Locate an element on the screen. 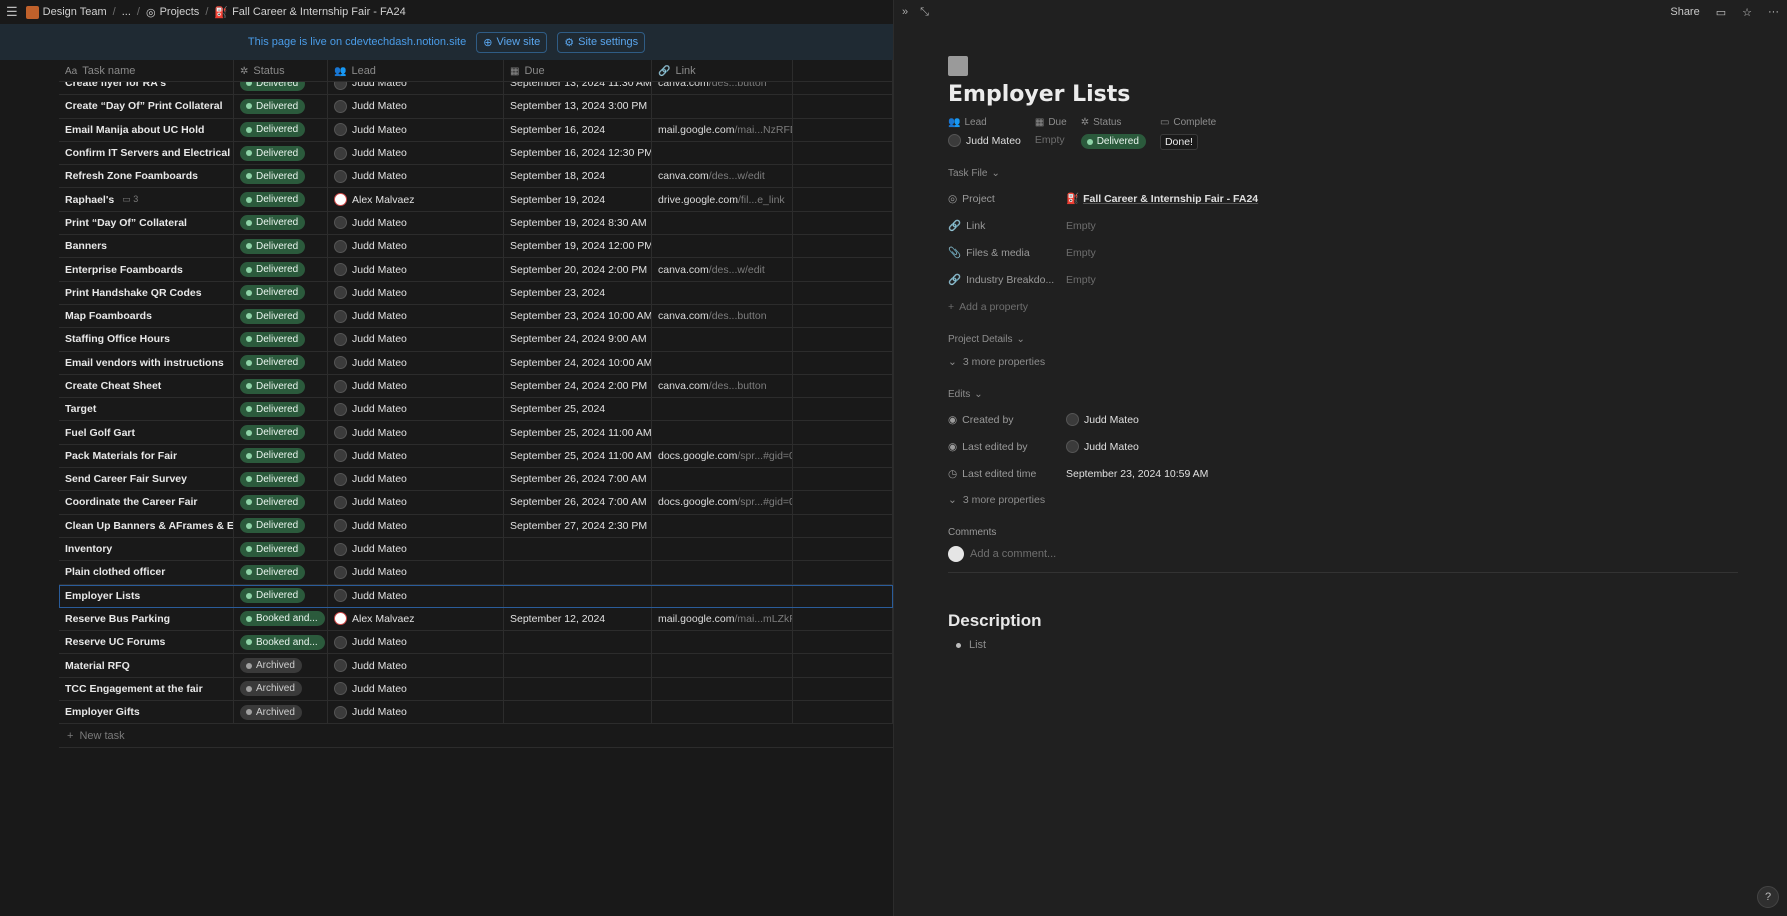 The height and width of the screenshot is (916, 1787). view-site-button: ⊕ View site is located at coordinates (512, 42).